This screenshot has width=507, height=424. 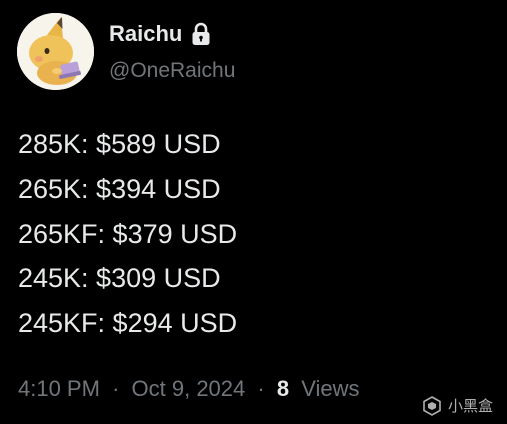 I want to click on tweet-time: 4:10 PM, so click(x=59, y=388).